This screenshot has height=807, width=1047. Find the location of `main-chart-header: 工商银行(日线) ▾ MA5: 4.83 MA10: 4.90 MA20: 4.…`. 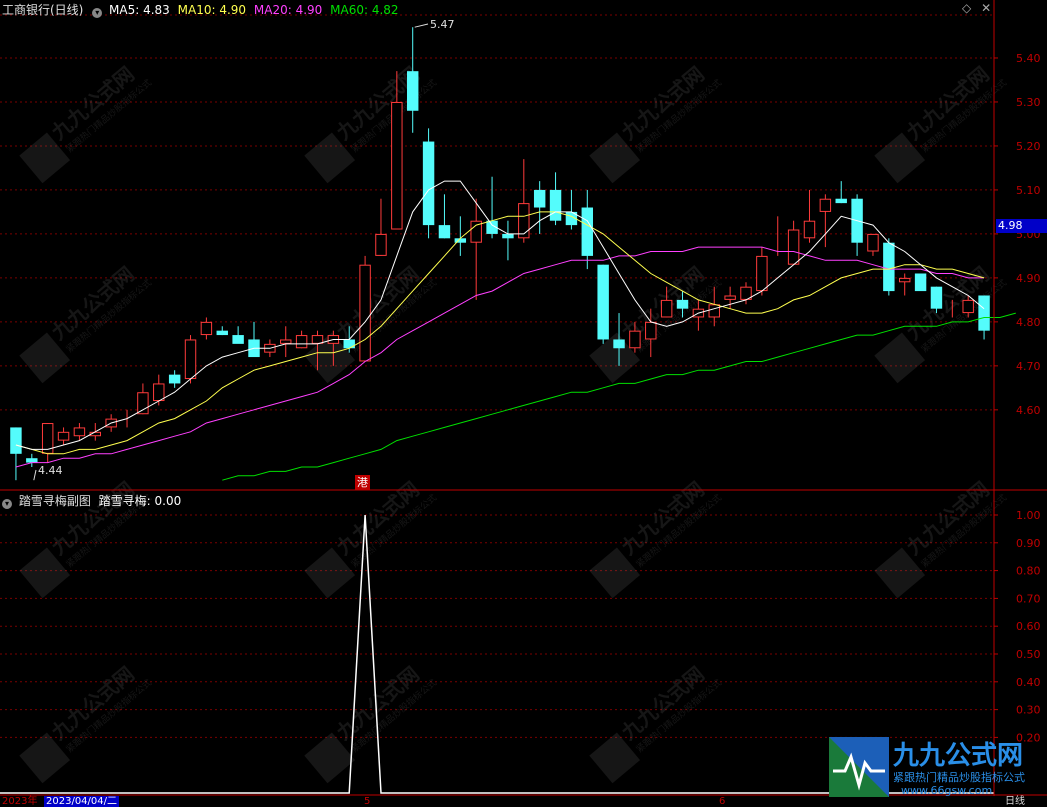

main-chart-header: 工商银行(日线) ▾ MA5: 4.83 MA10: 4.90 MA20: 4.… is located at coordinates (200, 9).